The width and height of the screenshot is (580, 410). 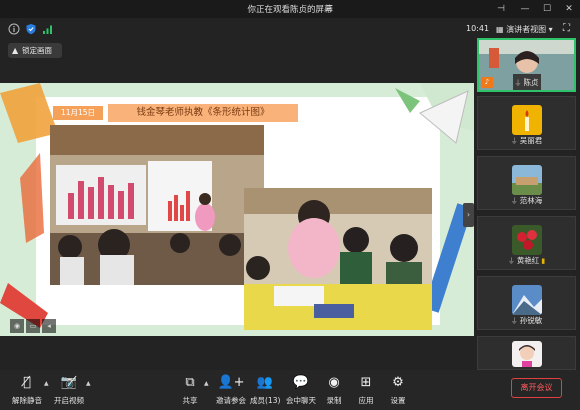 I want to click on gear-icon: ⚙, so click(x=398, y=382).